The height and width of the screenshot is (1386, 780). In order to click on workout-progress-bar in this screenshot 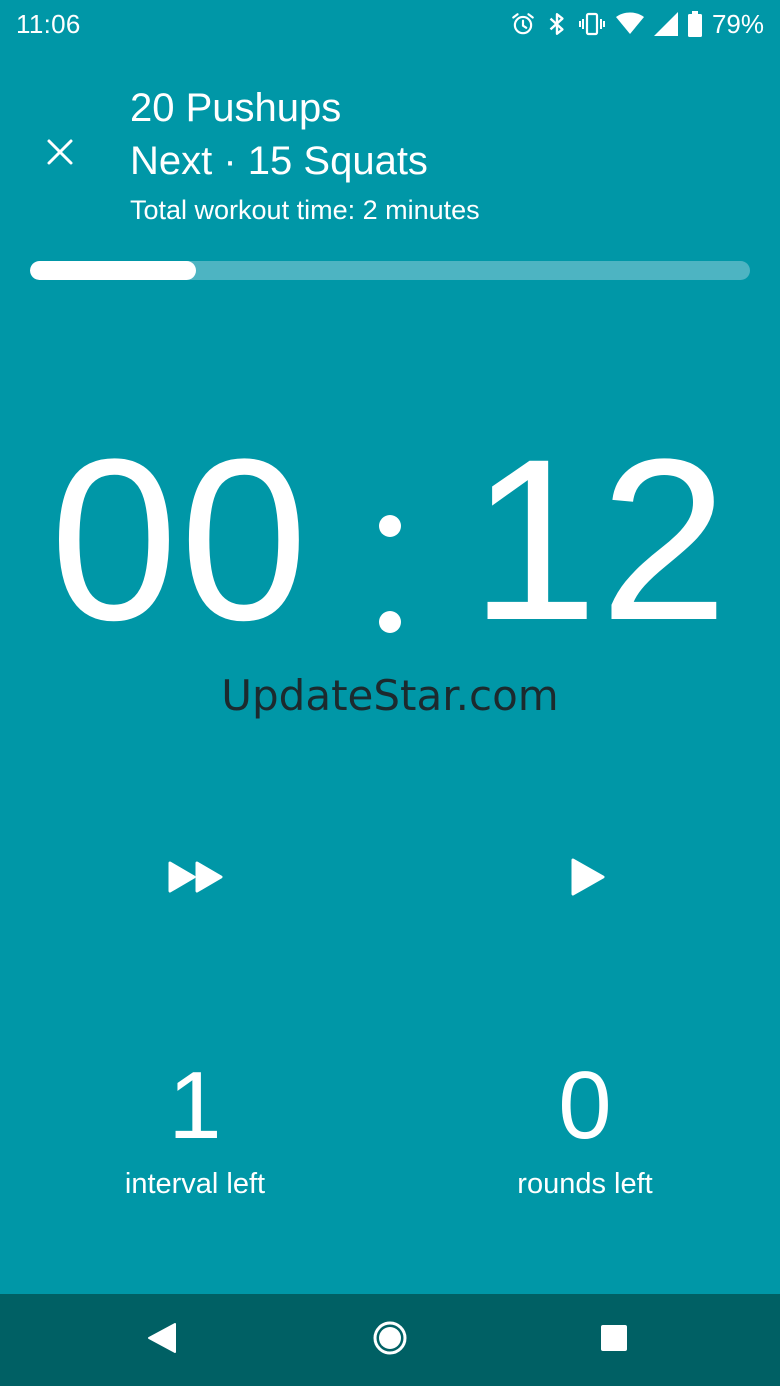, I will do `click(390, 270)`.